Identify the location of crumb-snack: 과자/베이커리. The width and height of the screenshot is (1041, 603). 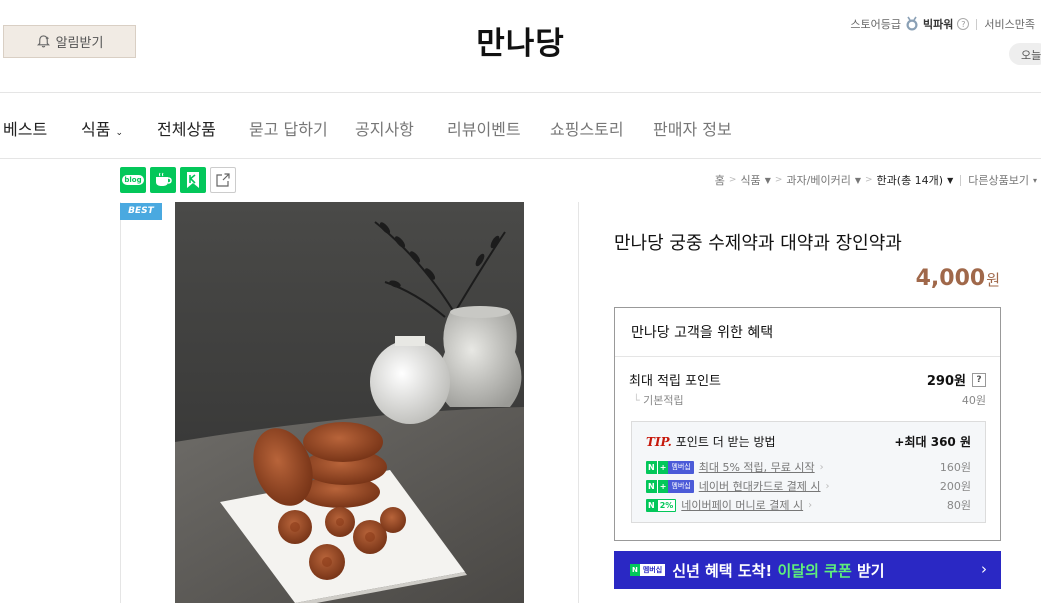
(818, 180).